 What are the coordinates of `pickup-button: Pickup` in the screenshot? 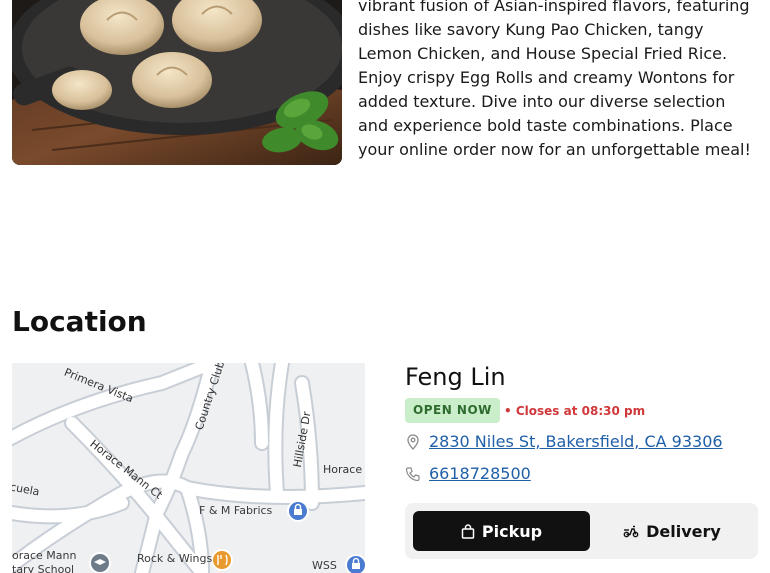 It's located at (501, 531).